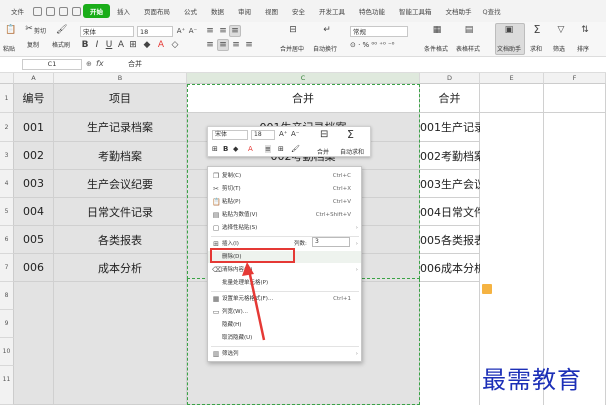  What do you see at coordinates (7, 127) in the screenshot?
I see `row-header-2: 2` at bounding box center [7, 127].